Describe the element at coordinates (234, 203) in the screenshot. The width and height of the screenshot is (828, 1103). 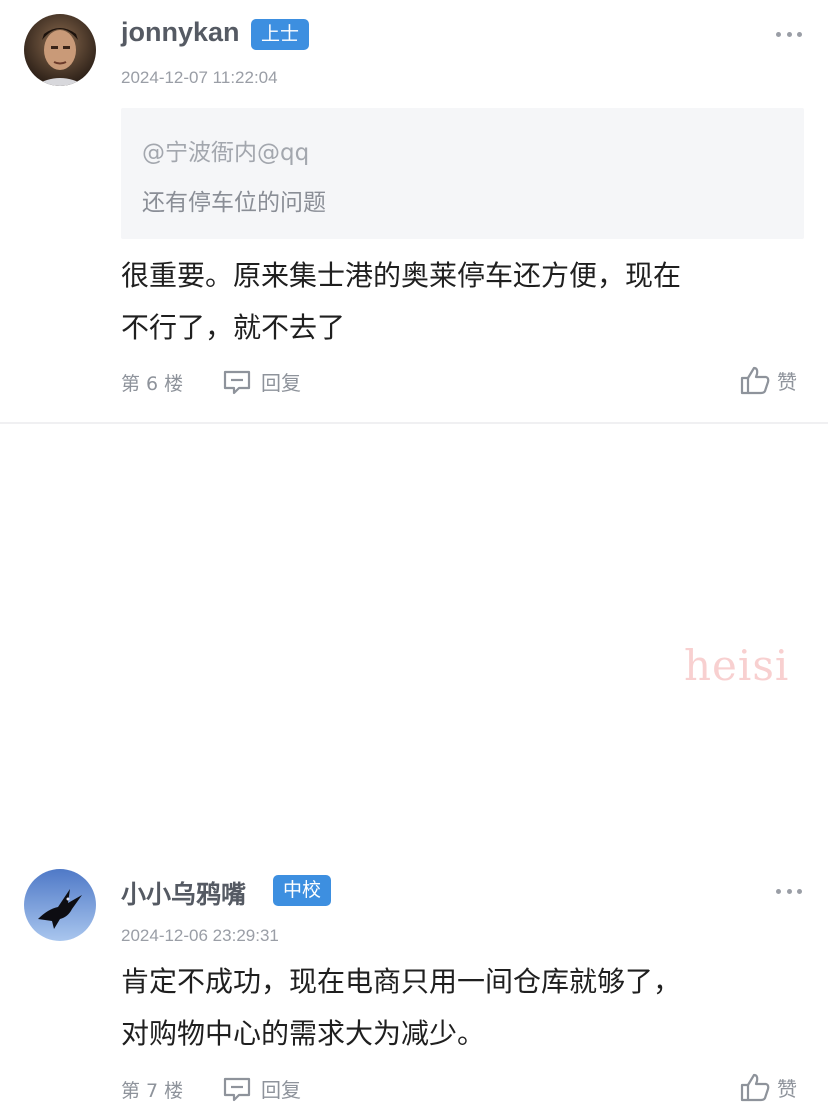
I see `quote-text: 还有停车位的问题` at that location.